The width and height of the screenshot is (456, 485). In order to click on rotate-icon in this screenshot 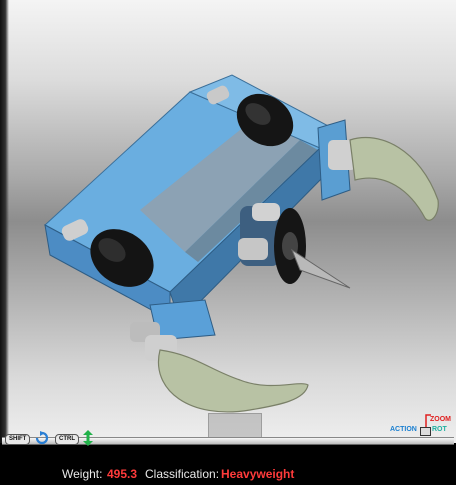, I will do `click(42, 438)`.